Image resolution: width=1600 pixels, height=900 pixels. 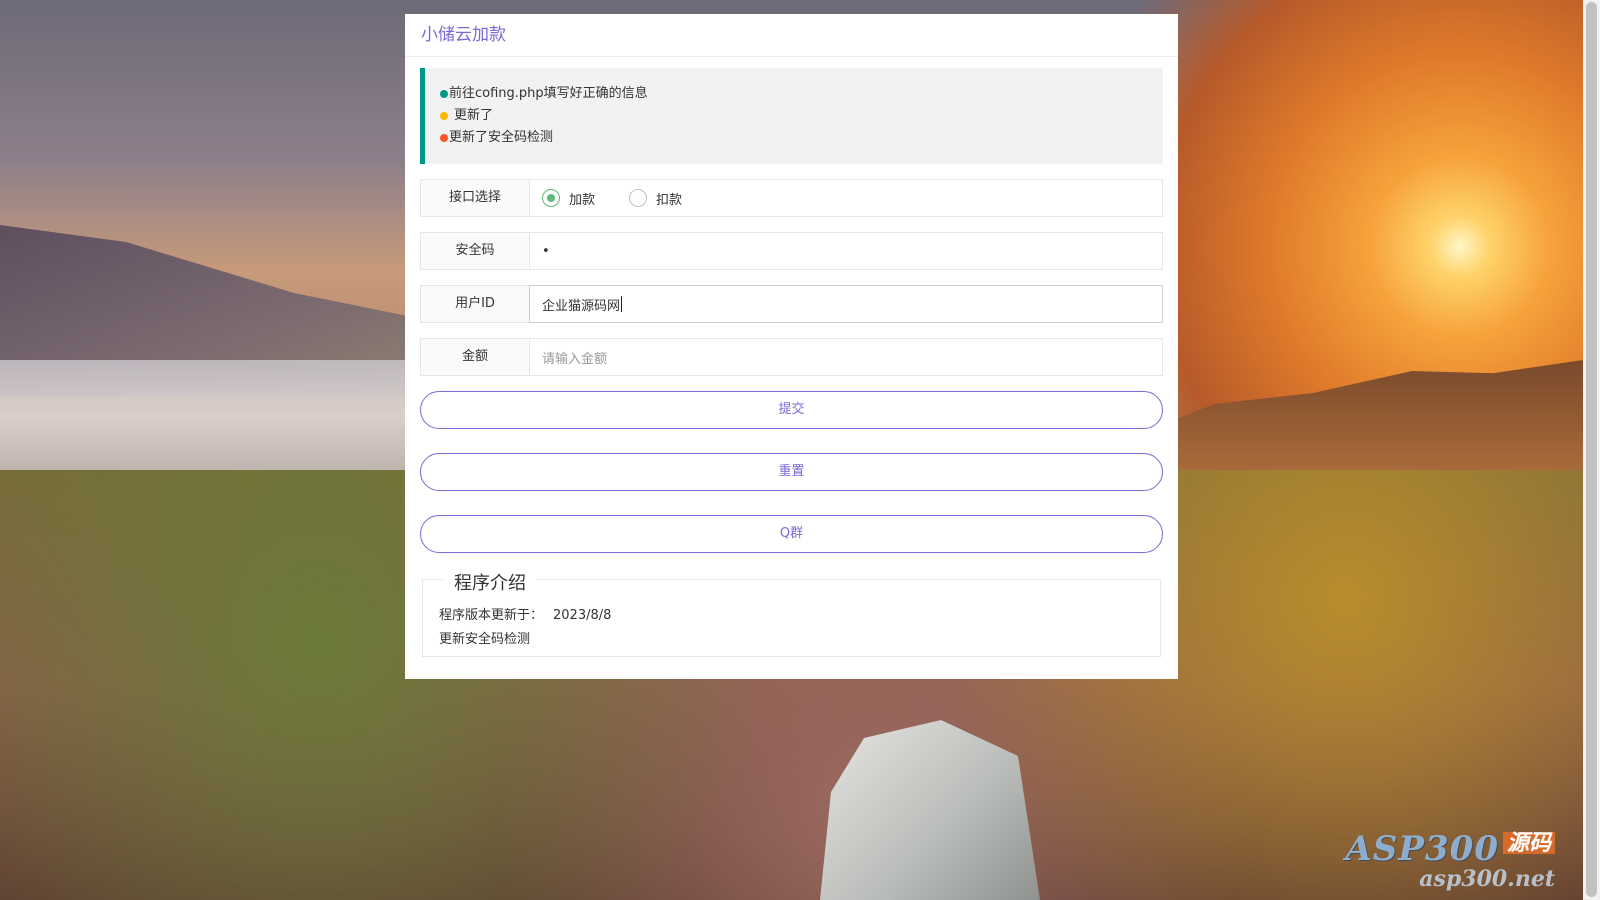 What do you see at coordinates (575, 359) in the screenshot?
I see `amount-placeholder: 请输入金额` at bounding box center [575, 359].